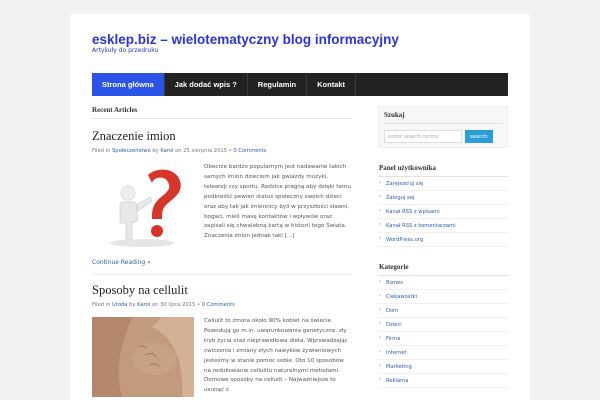 This screenshot has width=600, height=400. What do you see at coordinates (145, 208) in the screenshot?
I see `question-man-illustration` at bounding box center [145, 208].